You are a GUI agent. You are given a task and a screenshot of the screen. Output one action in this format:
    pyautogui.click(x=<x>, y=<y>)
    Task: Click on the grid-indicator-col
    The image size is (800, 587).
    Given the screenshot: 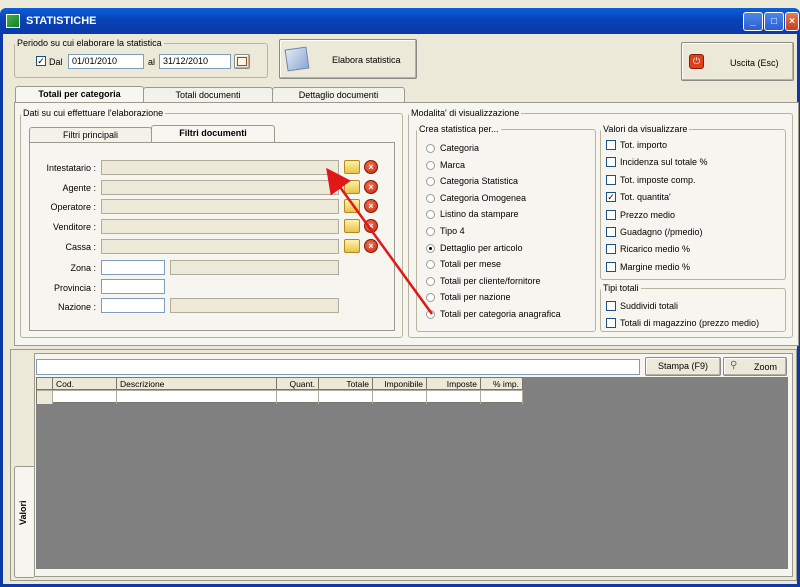 What is the action you would take?
    pyautogui.click(x=45, y=384)
    